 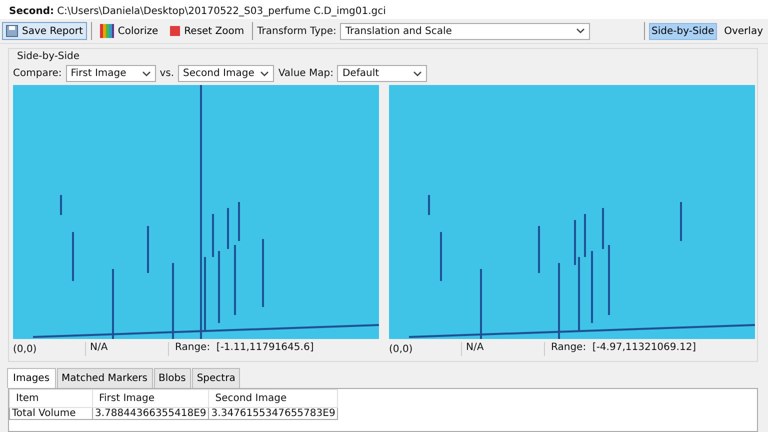 What do you see at coordinates (150, 414) in the screenshot?
I see `table-cell: 3.78844366355418E9` at bounding box center [150, 414].